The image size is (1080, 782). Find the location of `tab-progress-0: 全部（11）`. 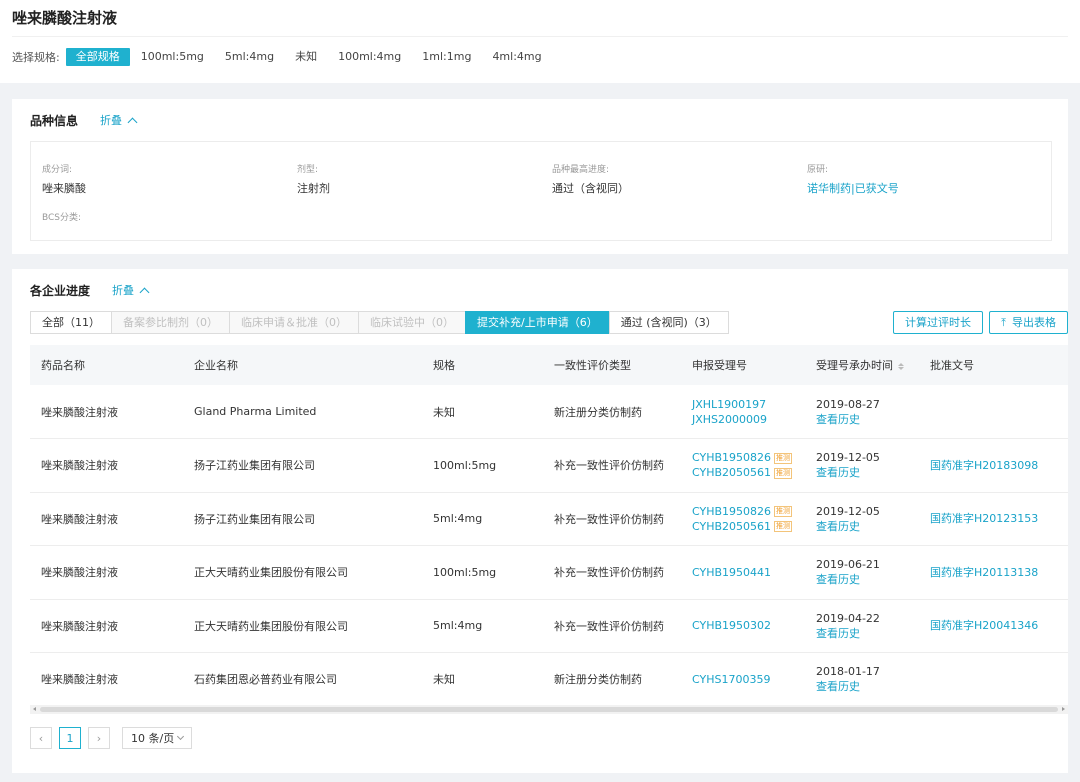

tab-progress-0: 全部（11） is located at coordinates (71, 322).